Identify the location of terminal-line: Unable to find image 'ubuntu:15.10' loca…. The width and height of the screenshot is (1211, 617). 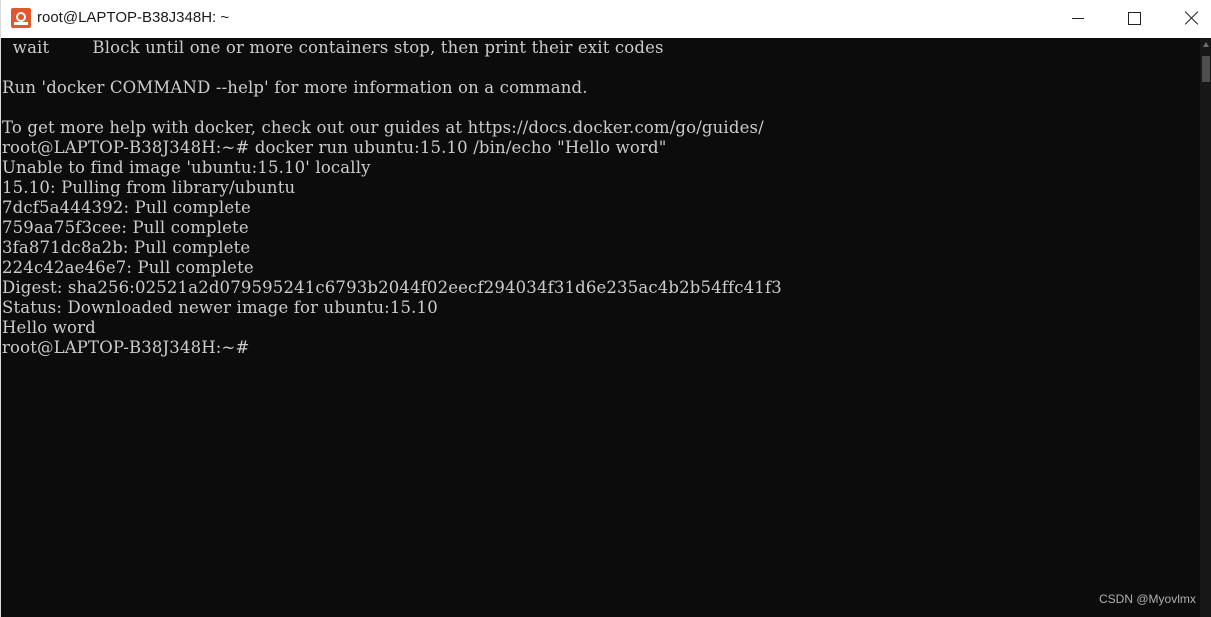
(186, 167).